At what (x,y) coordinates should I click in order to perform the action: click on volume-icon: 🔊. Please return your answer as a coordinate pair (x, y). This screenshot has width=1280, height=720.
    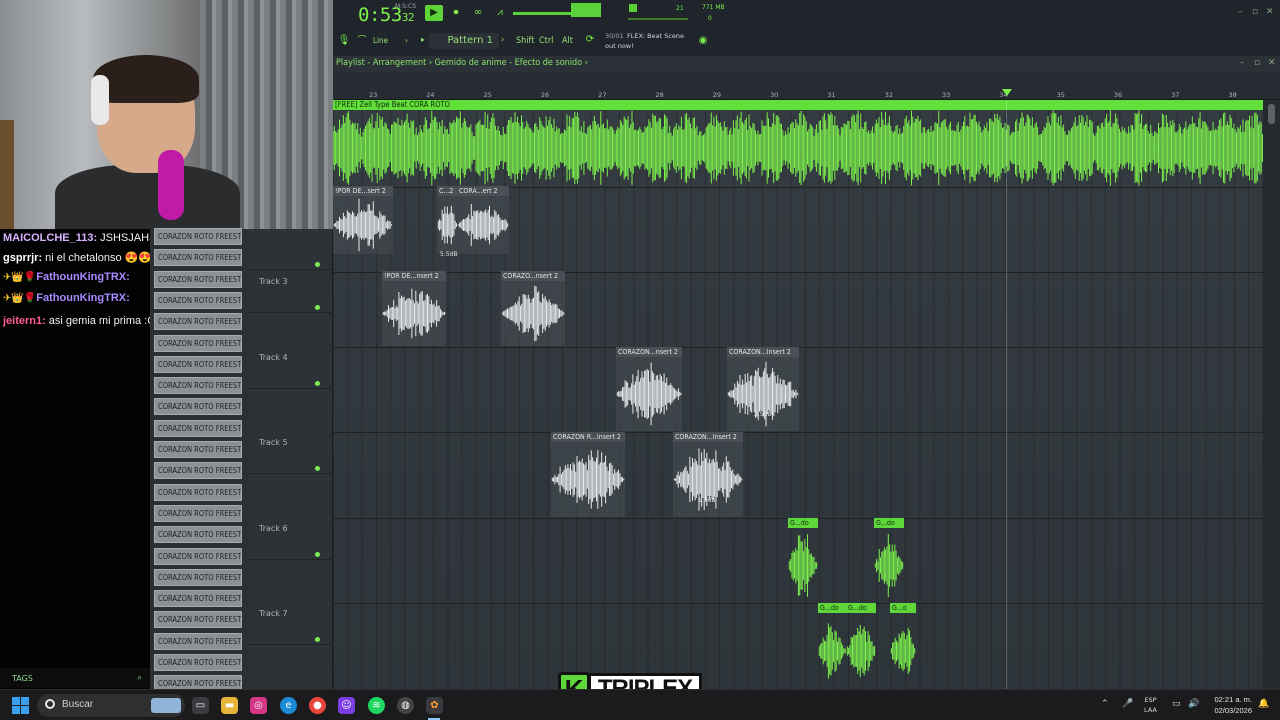
    Looking at the image, I should click on (1193, 704).